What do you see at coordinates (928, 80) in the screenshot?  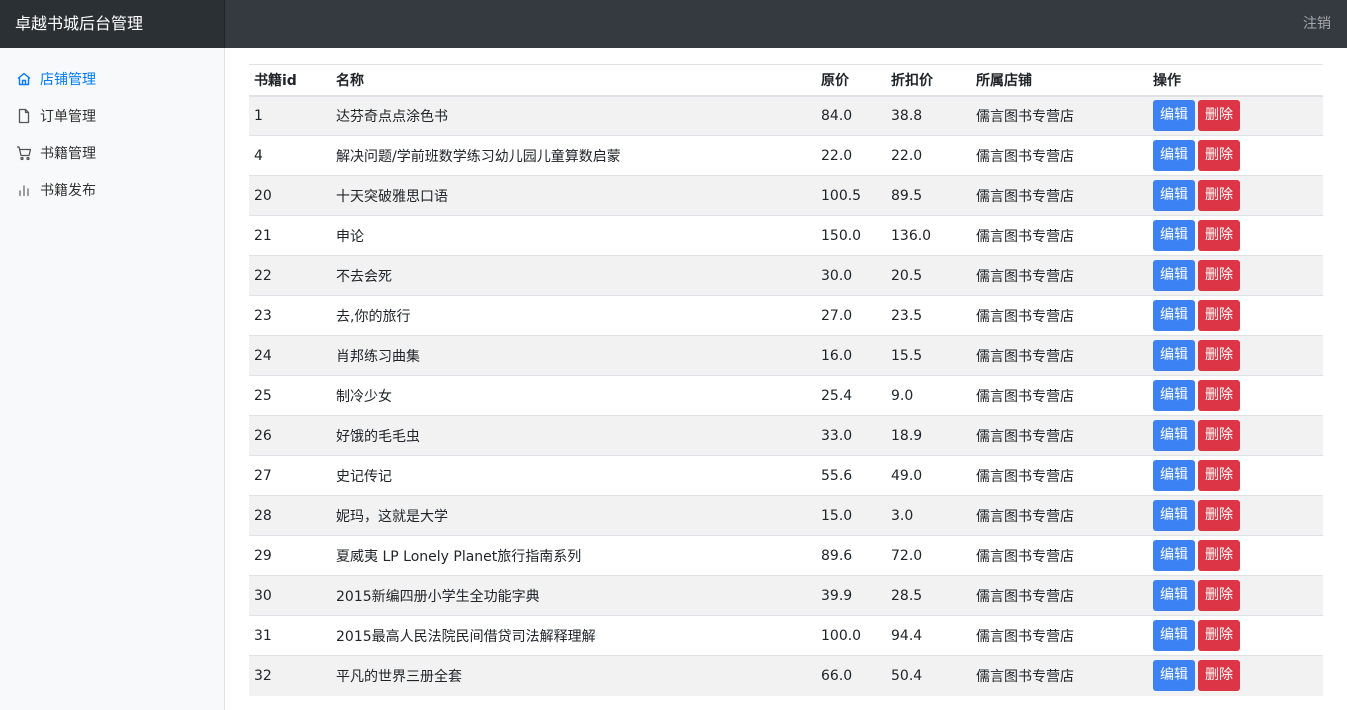 I see `column-header-discount: 折扣价` at bounding box center [928, 80].